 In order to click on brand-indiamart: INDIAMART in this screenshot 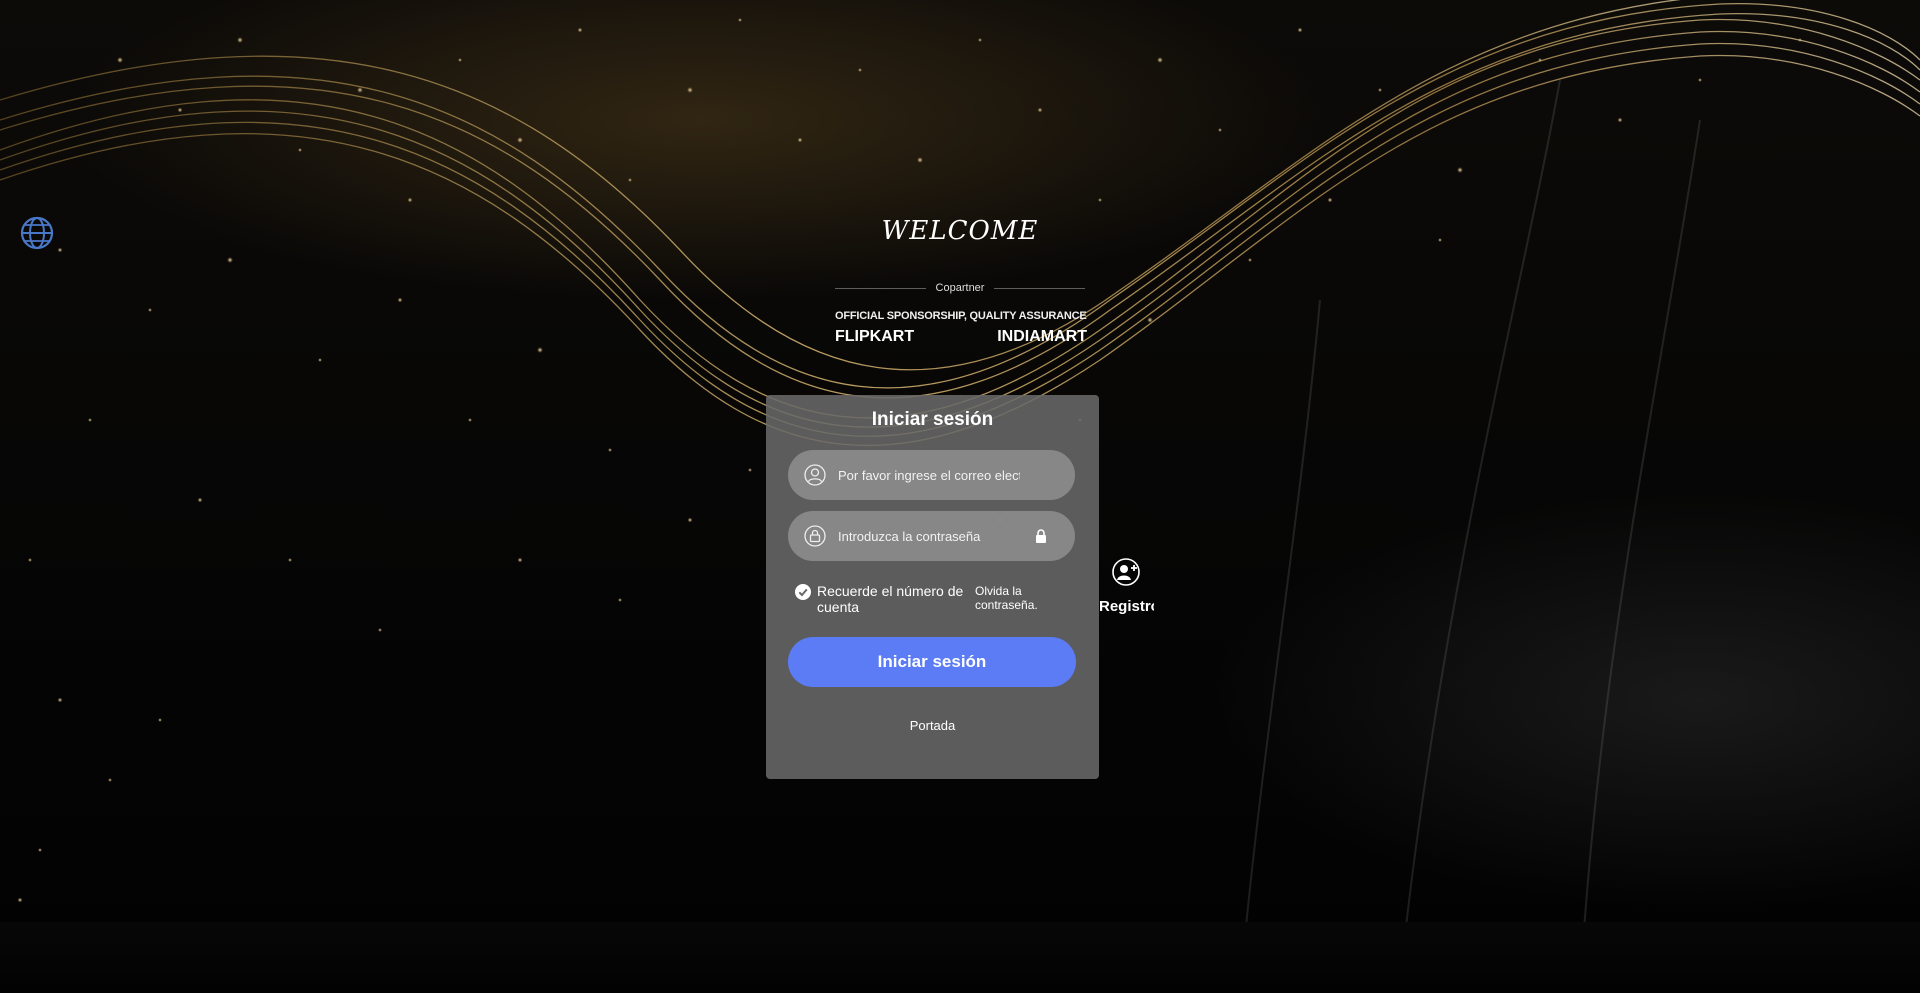, I will do `click(1042, 336)`.